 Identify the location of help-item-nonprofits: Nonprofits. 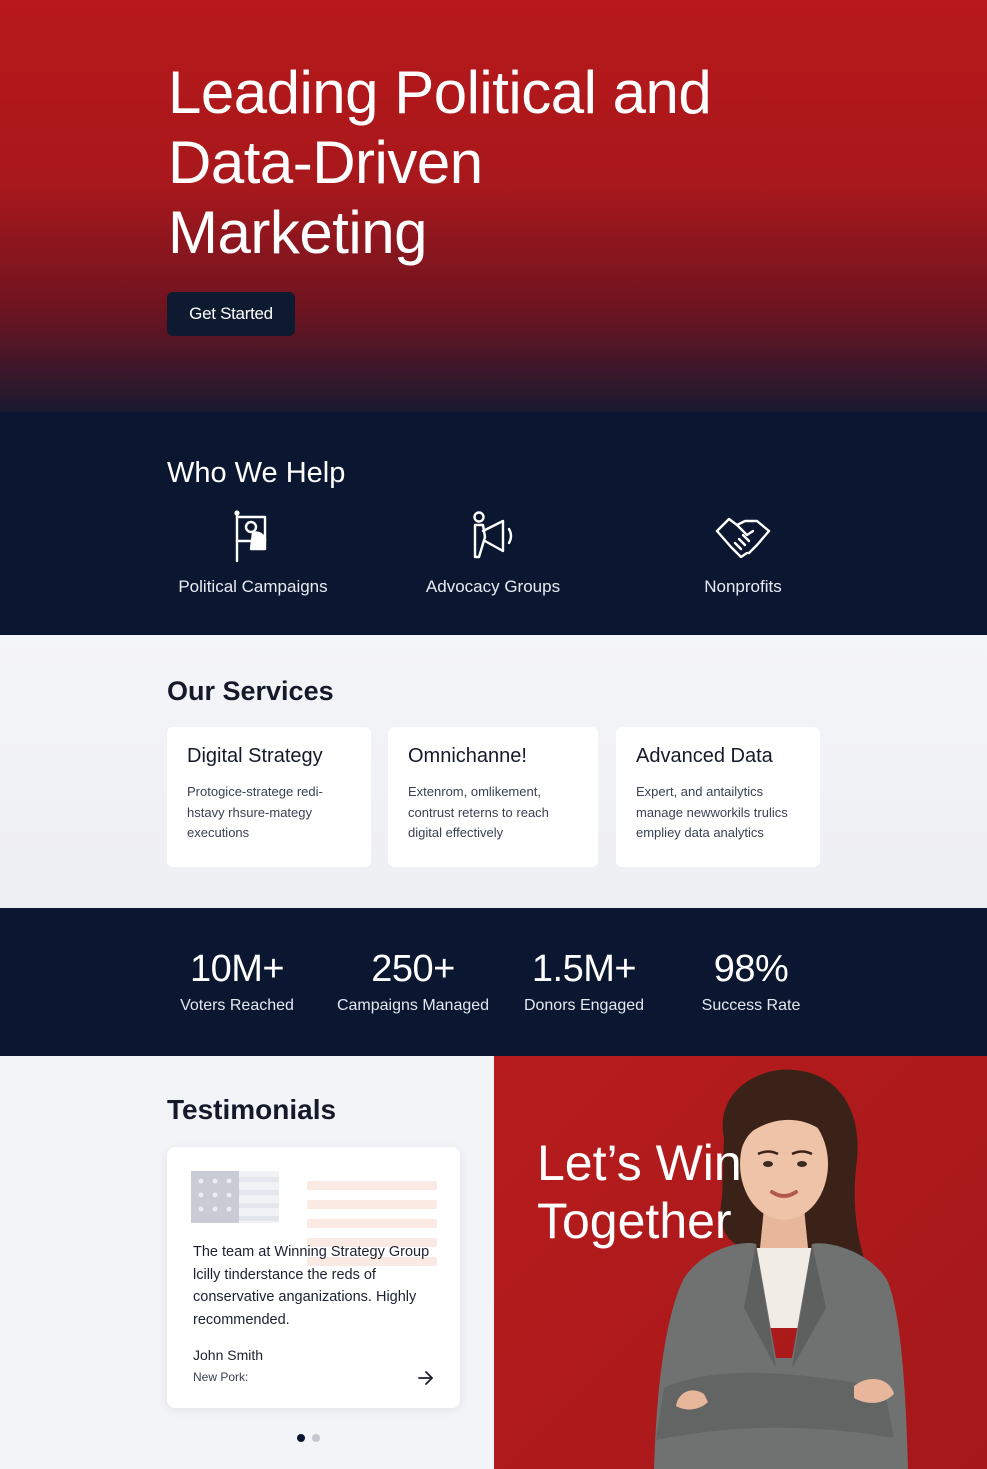
(743, 552).